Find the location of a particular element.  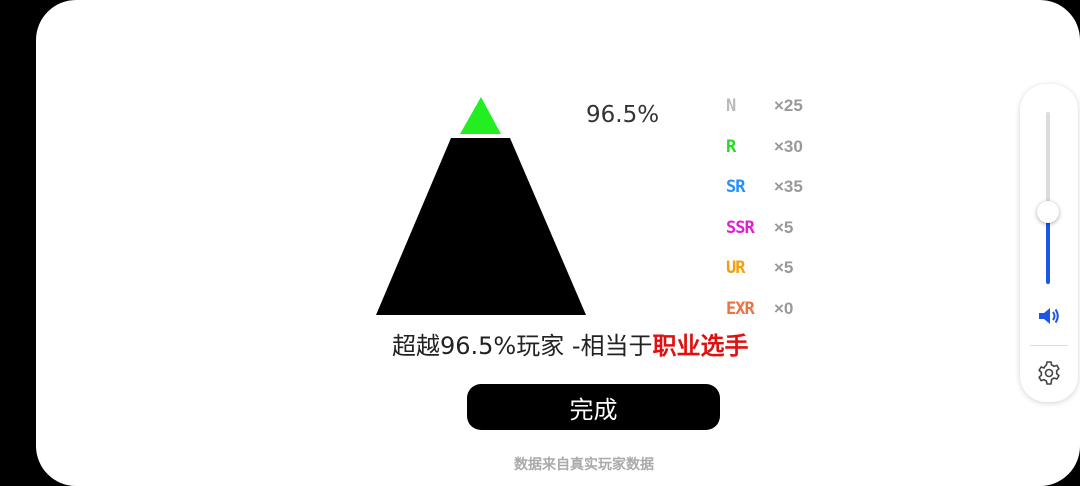

rank-pyramid is located at coordinates (481, 206).